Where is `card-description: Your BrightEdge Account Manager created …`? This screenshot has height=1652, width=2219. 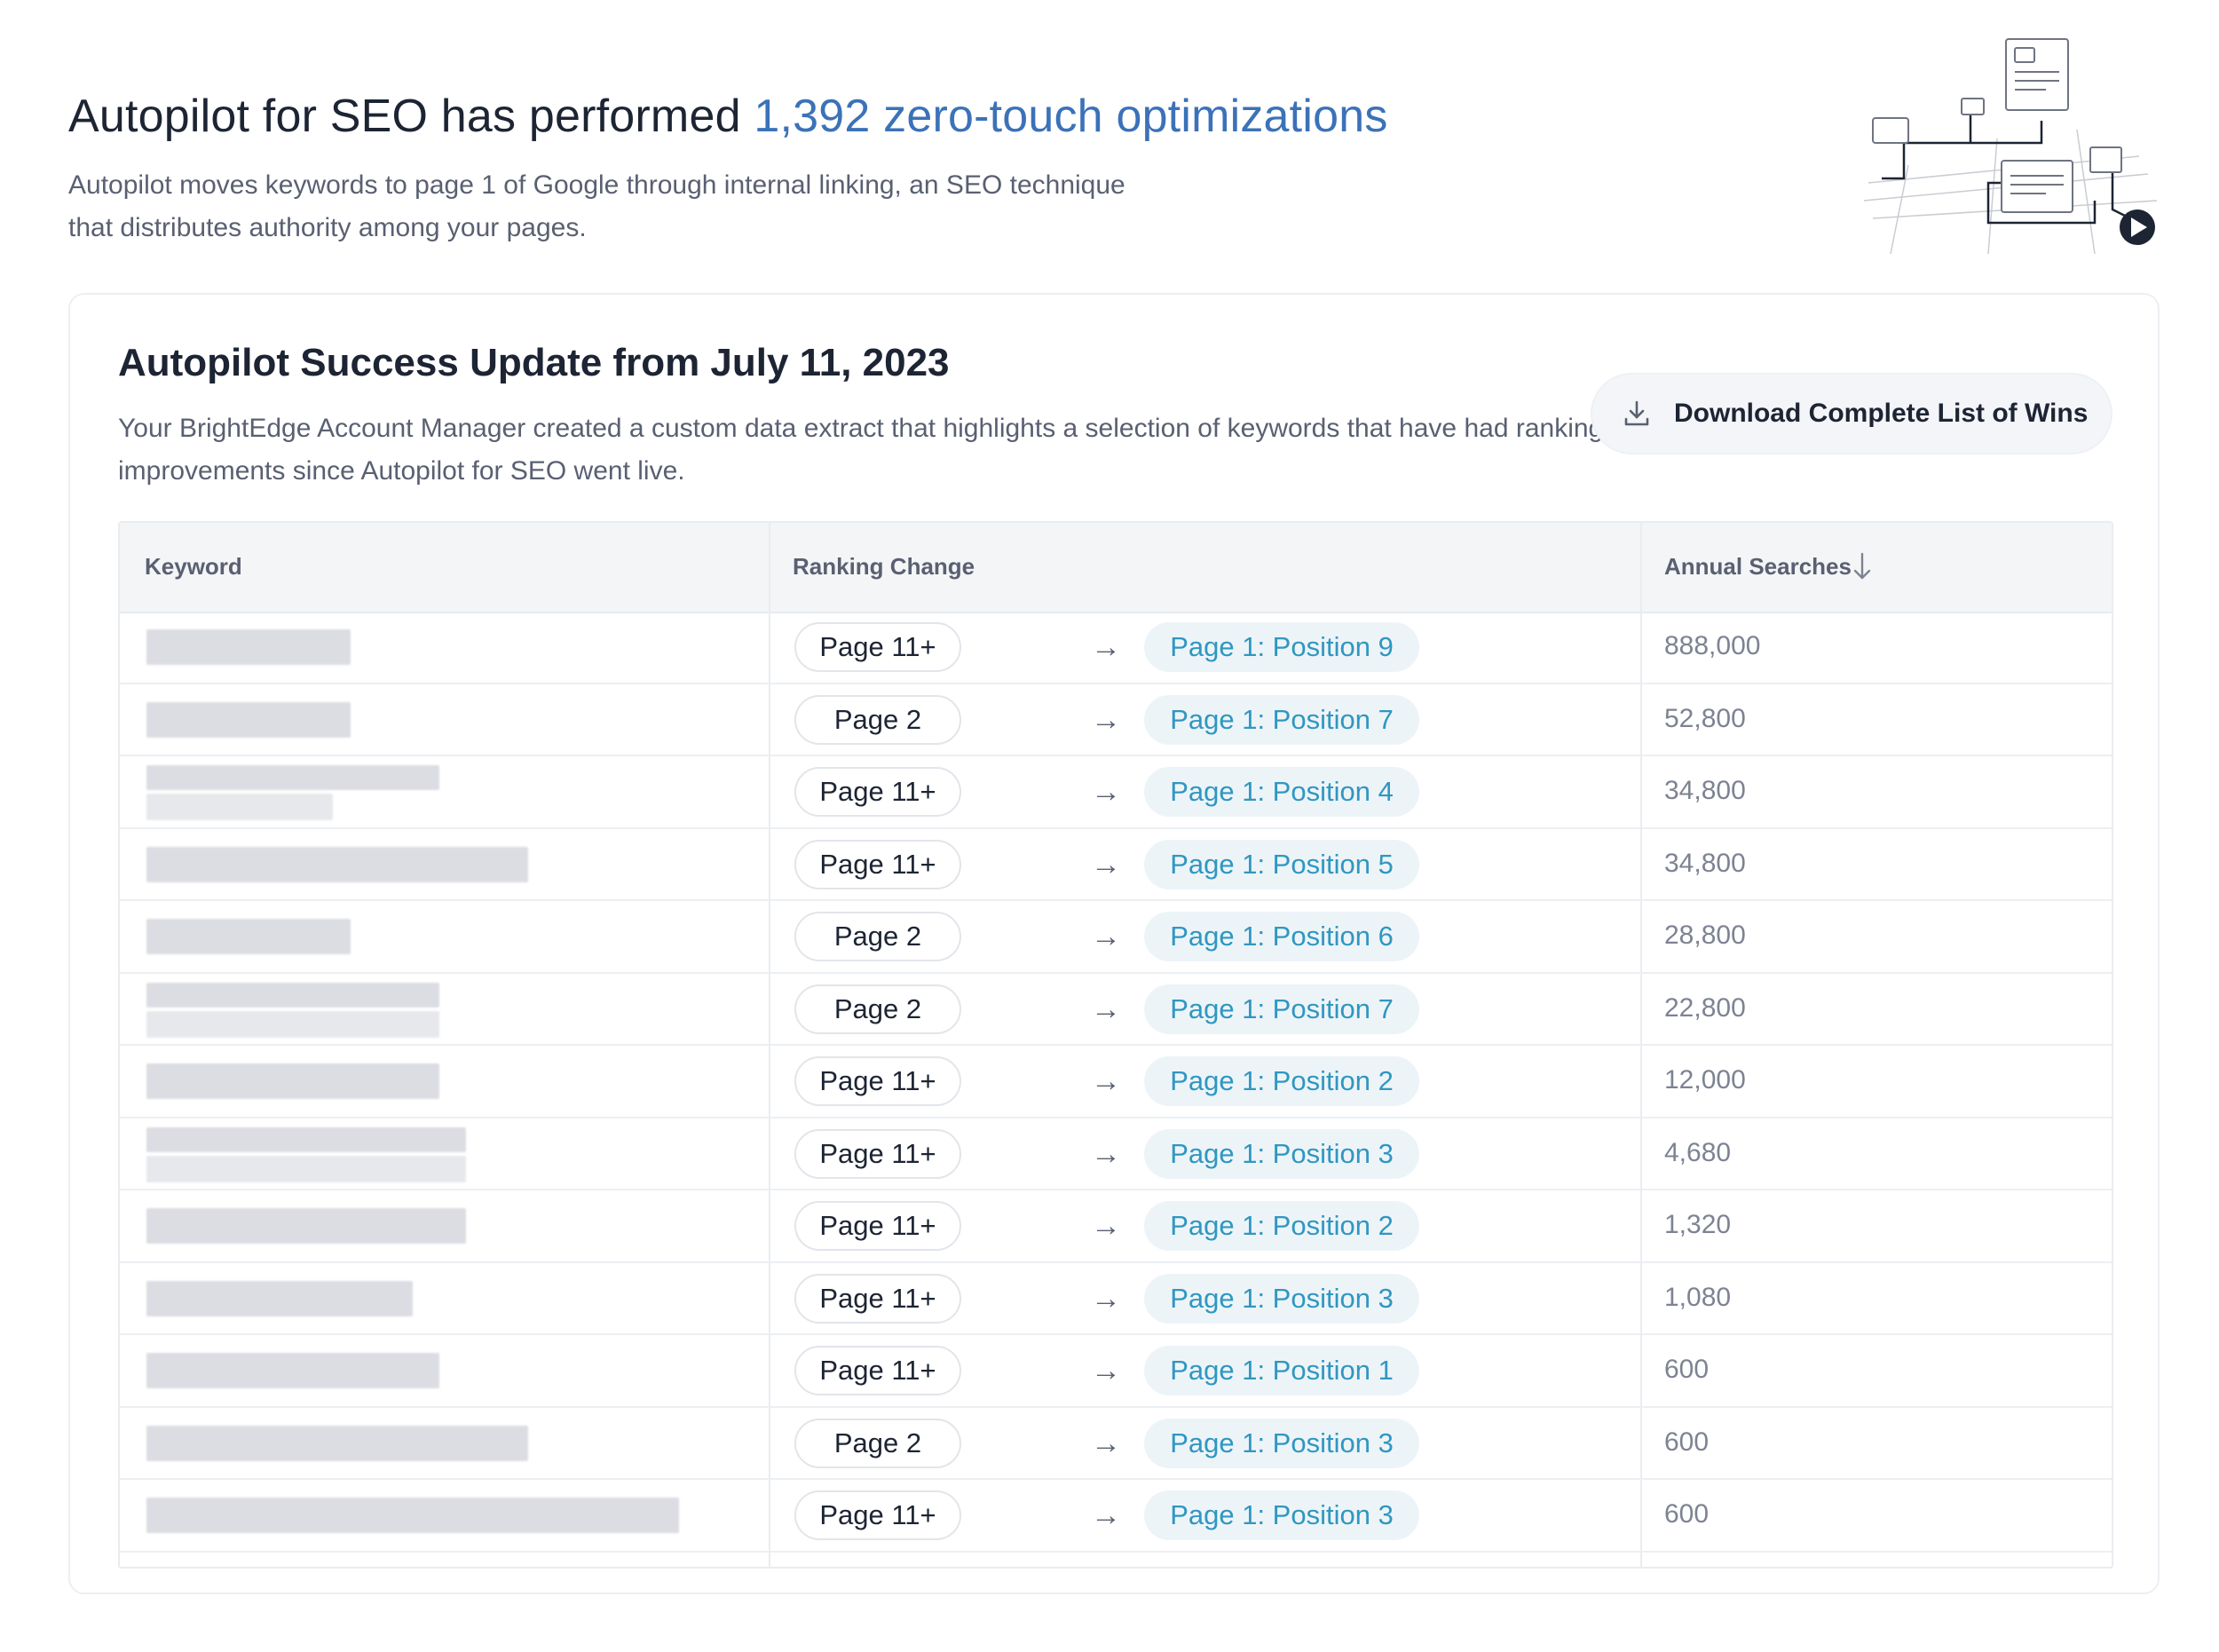 card-description: Your BrightEdge Account Manager created … is located at coordinates (861, 450).